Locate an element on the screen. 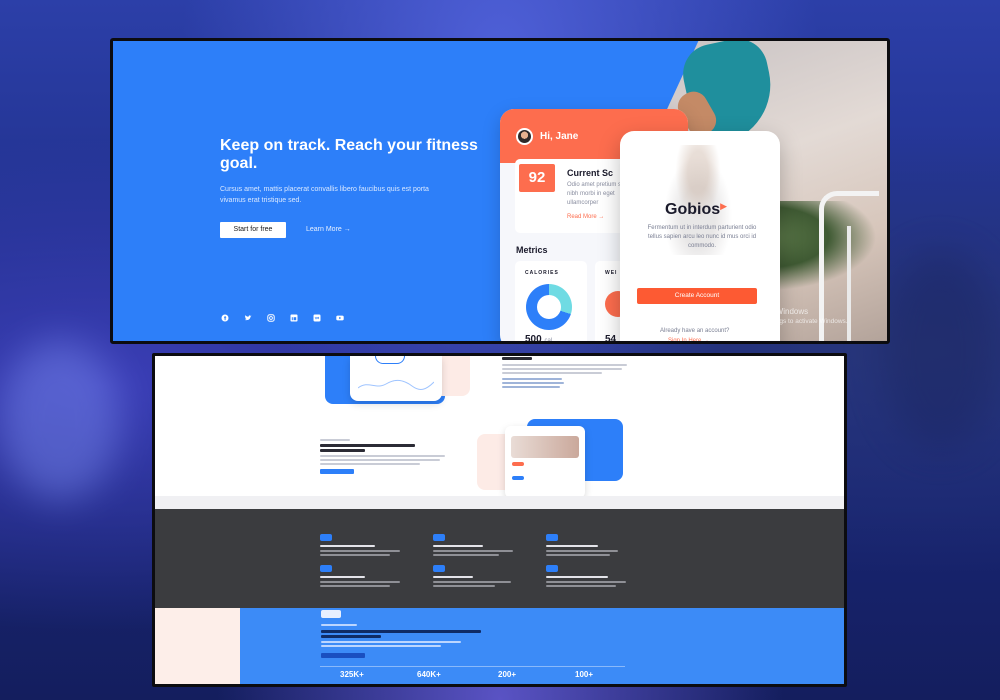 The width and height of the screenshot is (1000, 700). mini-phone-notifications is located at coordinates (545, 462).